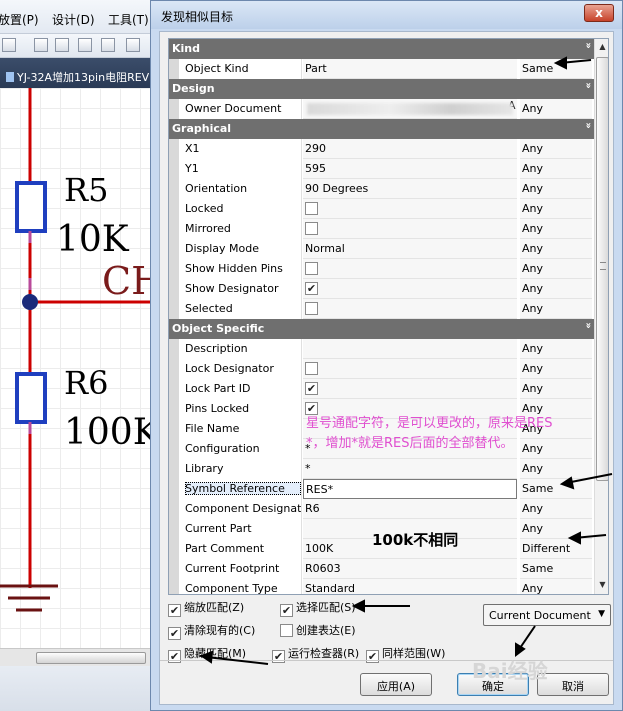 The height and width of the screenshot is (711, 623). Describe the element at coordinates (41, 45) in the screenshot. I see `cut-icon` at that location.